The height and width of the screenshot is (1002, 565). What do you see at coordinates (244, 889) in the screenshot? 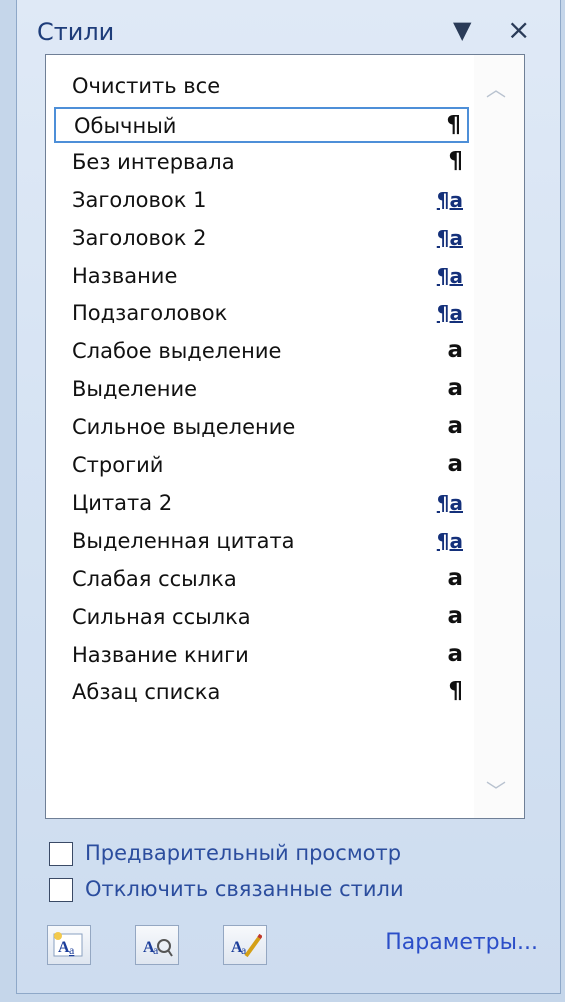
I see `disable-linked-label: Отключить связанные стили` at bounding box center [244, 889].